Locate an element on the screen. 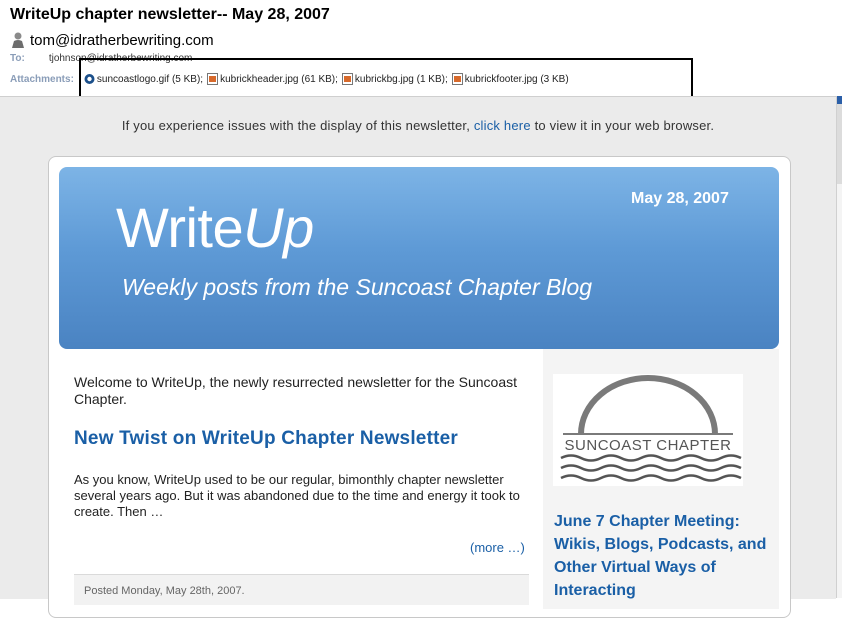 This screenshot has width=842, height=618. sender-address: tom@idratherbewriting.com is located at coordinates (122, 40).